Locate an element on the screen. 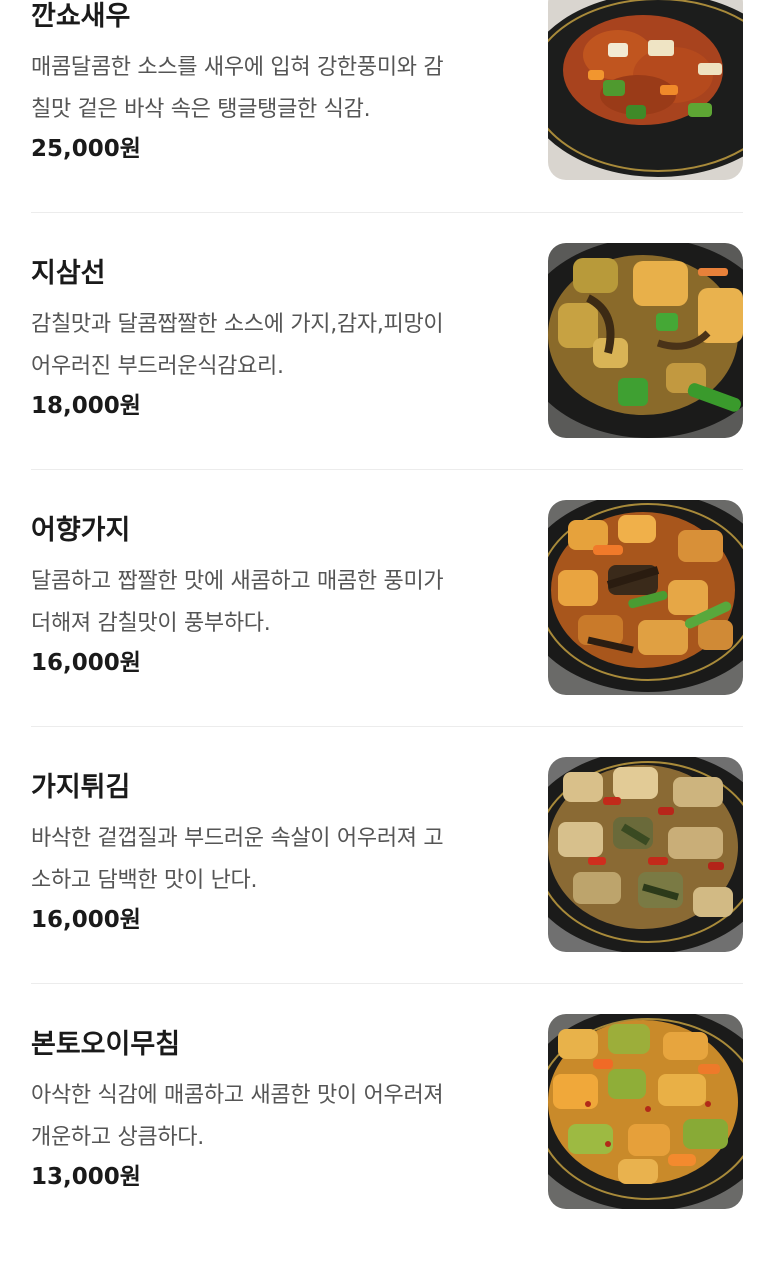 The height and width of the screenshot is (1285, 773). menu-item-description-line: 감칠맛과 달콤짭짤한 소스에 가지,감자,피망이 is located at coordinates (237, 324).